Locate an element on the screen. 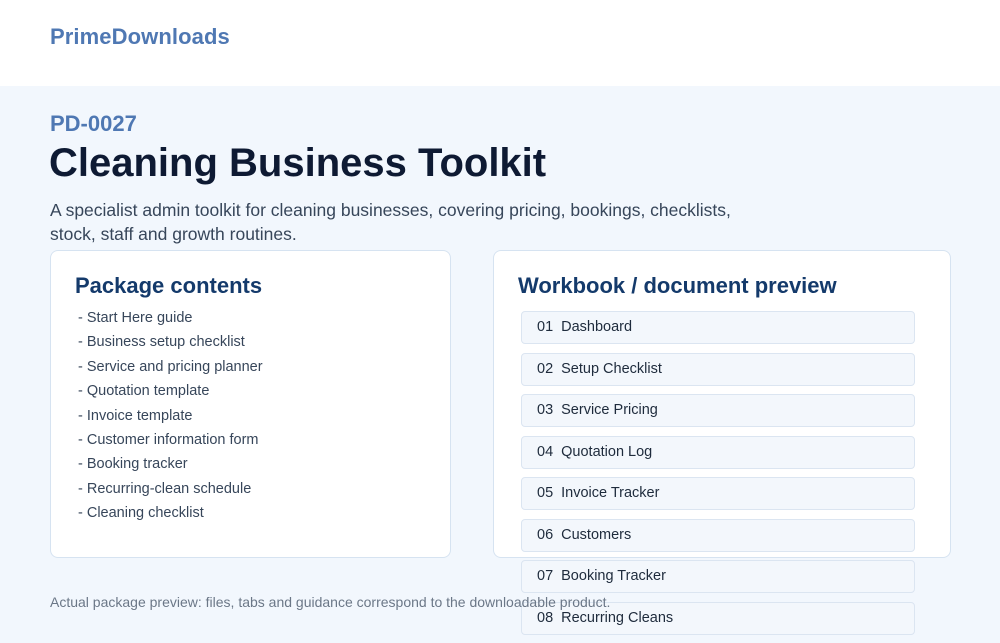 The height and width of the screenshot is (643, 1000). sheet-item-quotation-log: 04 Quotation Log is located at coordinates (718, 452).